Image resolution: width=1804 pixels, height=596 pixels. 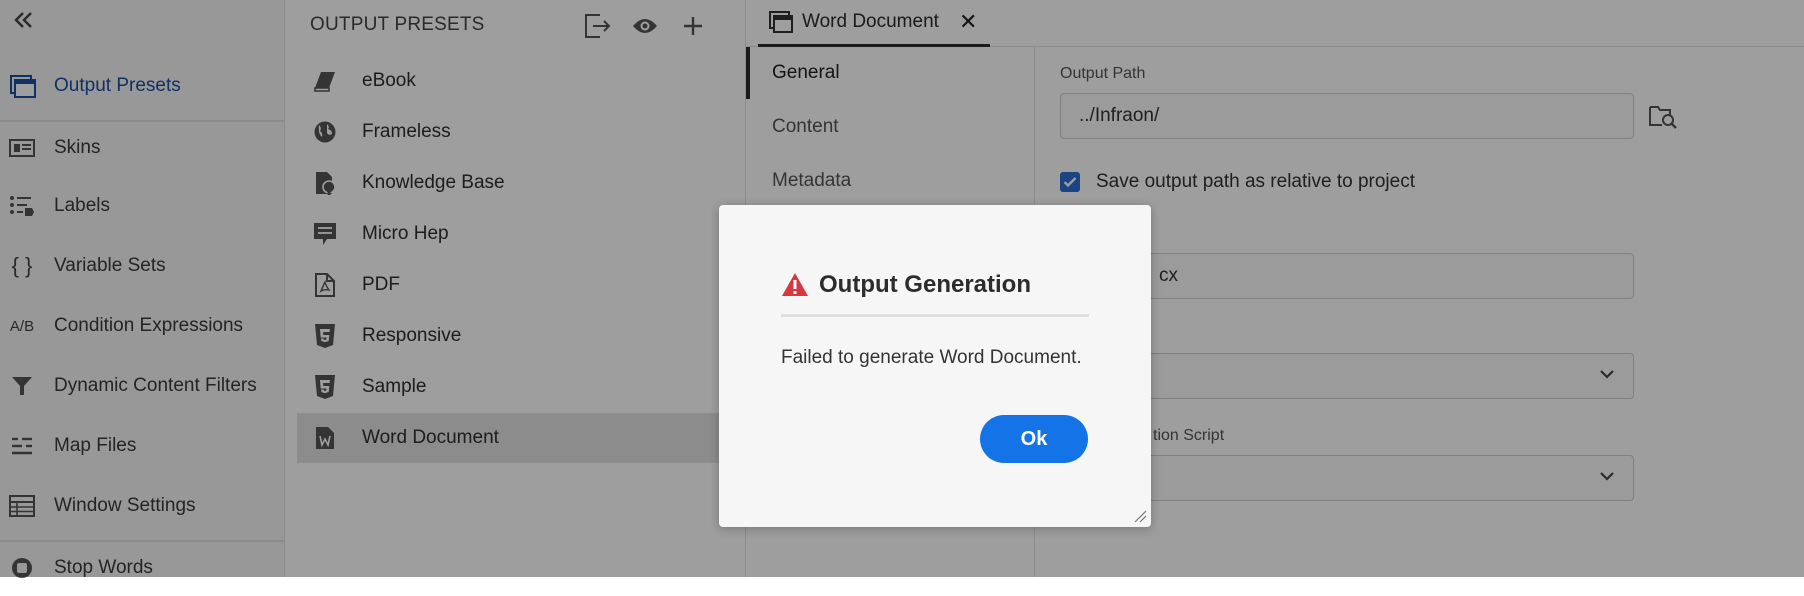 What do you see at coordinates (1034, 439) in the screenshot?
I see `ok-button: Ok` at bounding box center [1034, 439].